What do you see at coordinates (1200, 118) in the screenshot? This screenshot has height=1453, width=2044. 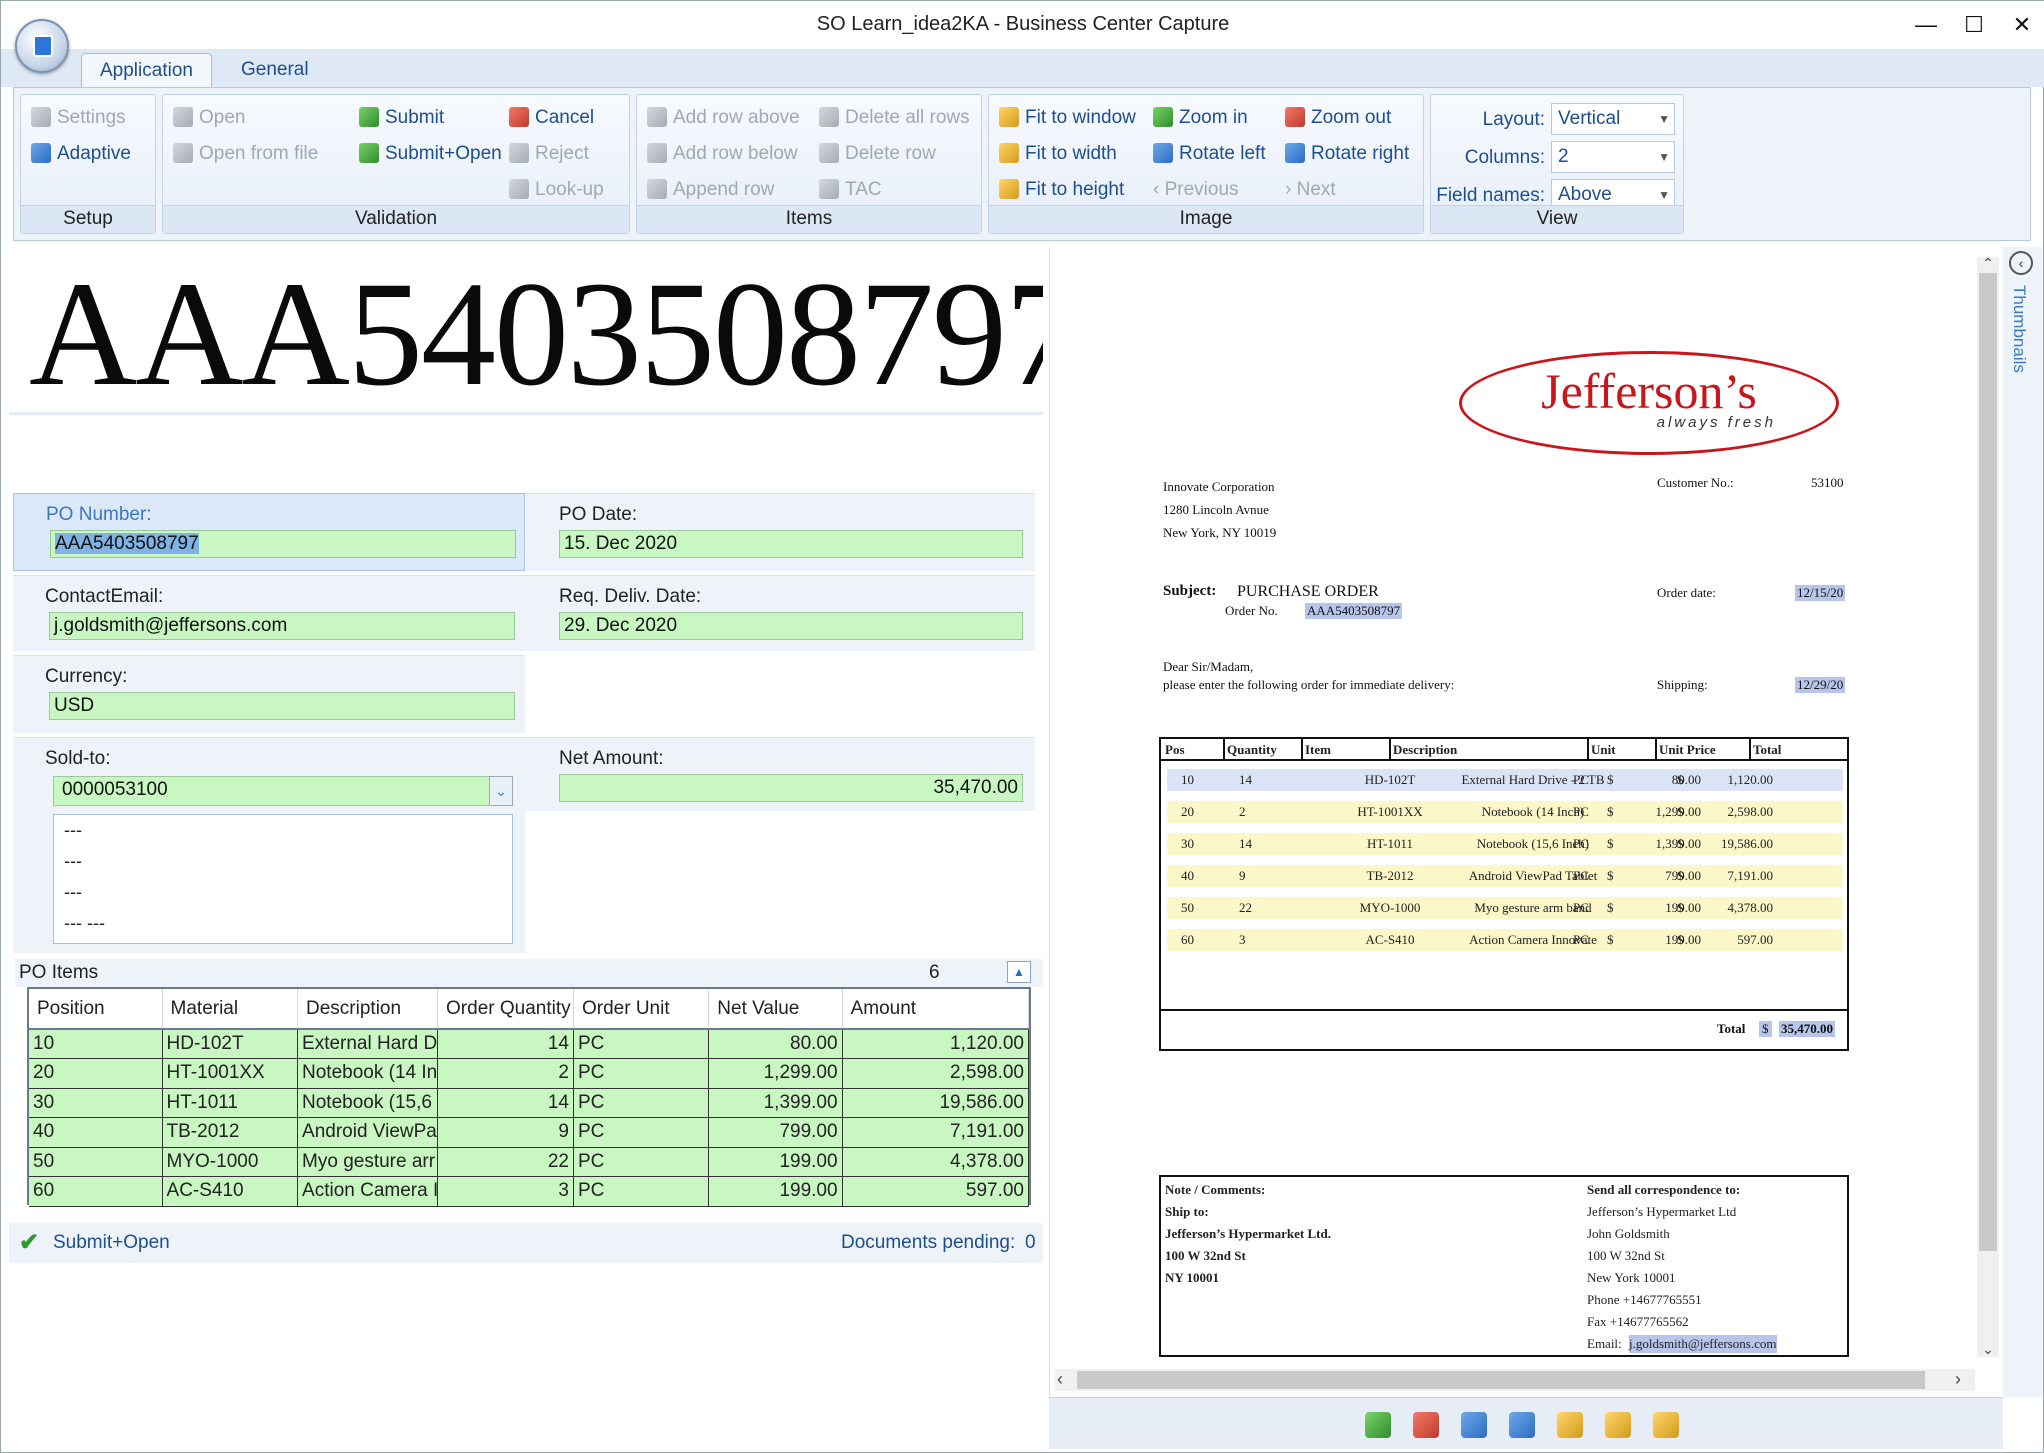 I see `zoom-in-button: Zoom in` at bounding box center [1200, 118].